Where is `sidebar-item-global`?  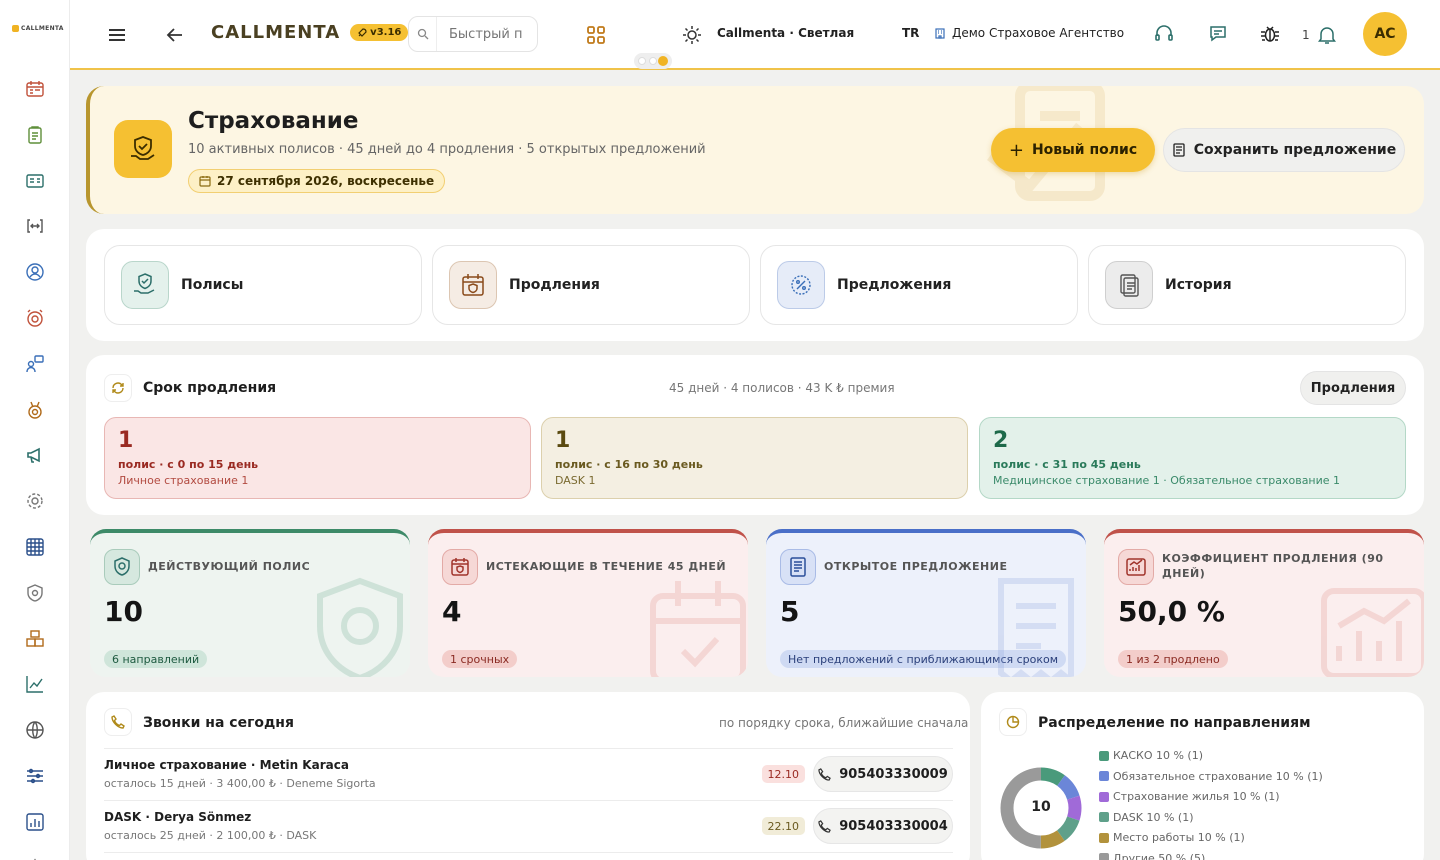 sidebar-item-global is located at coordinates (35, 730).